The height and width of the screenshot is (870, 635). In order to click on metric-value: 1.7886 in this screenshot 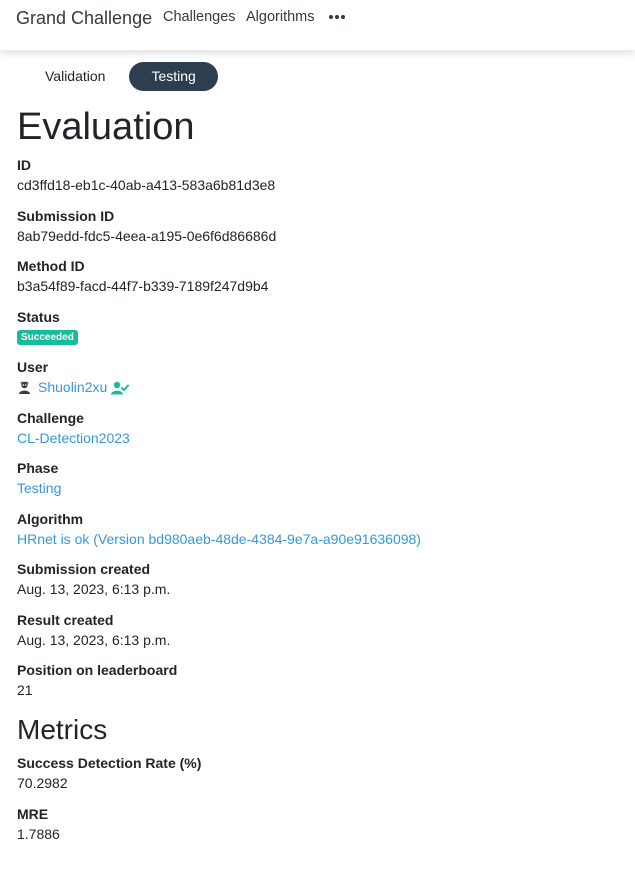, I will do `click(38, 833)`.